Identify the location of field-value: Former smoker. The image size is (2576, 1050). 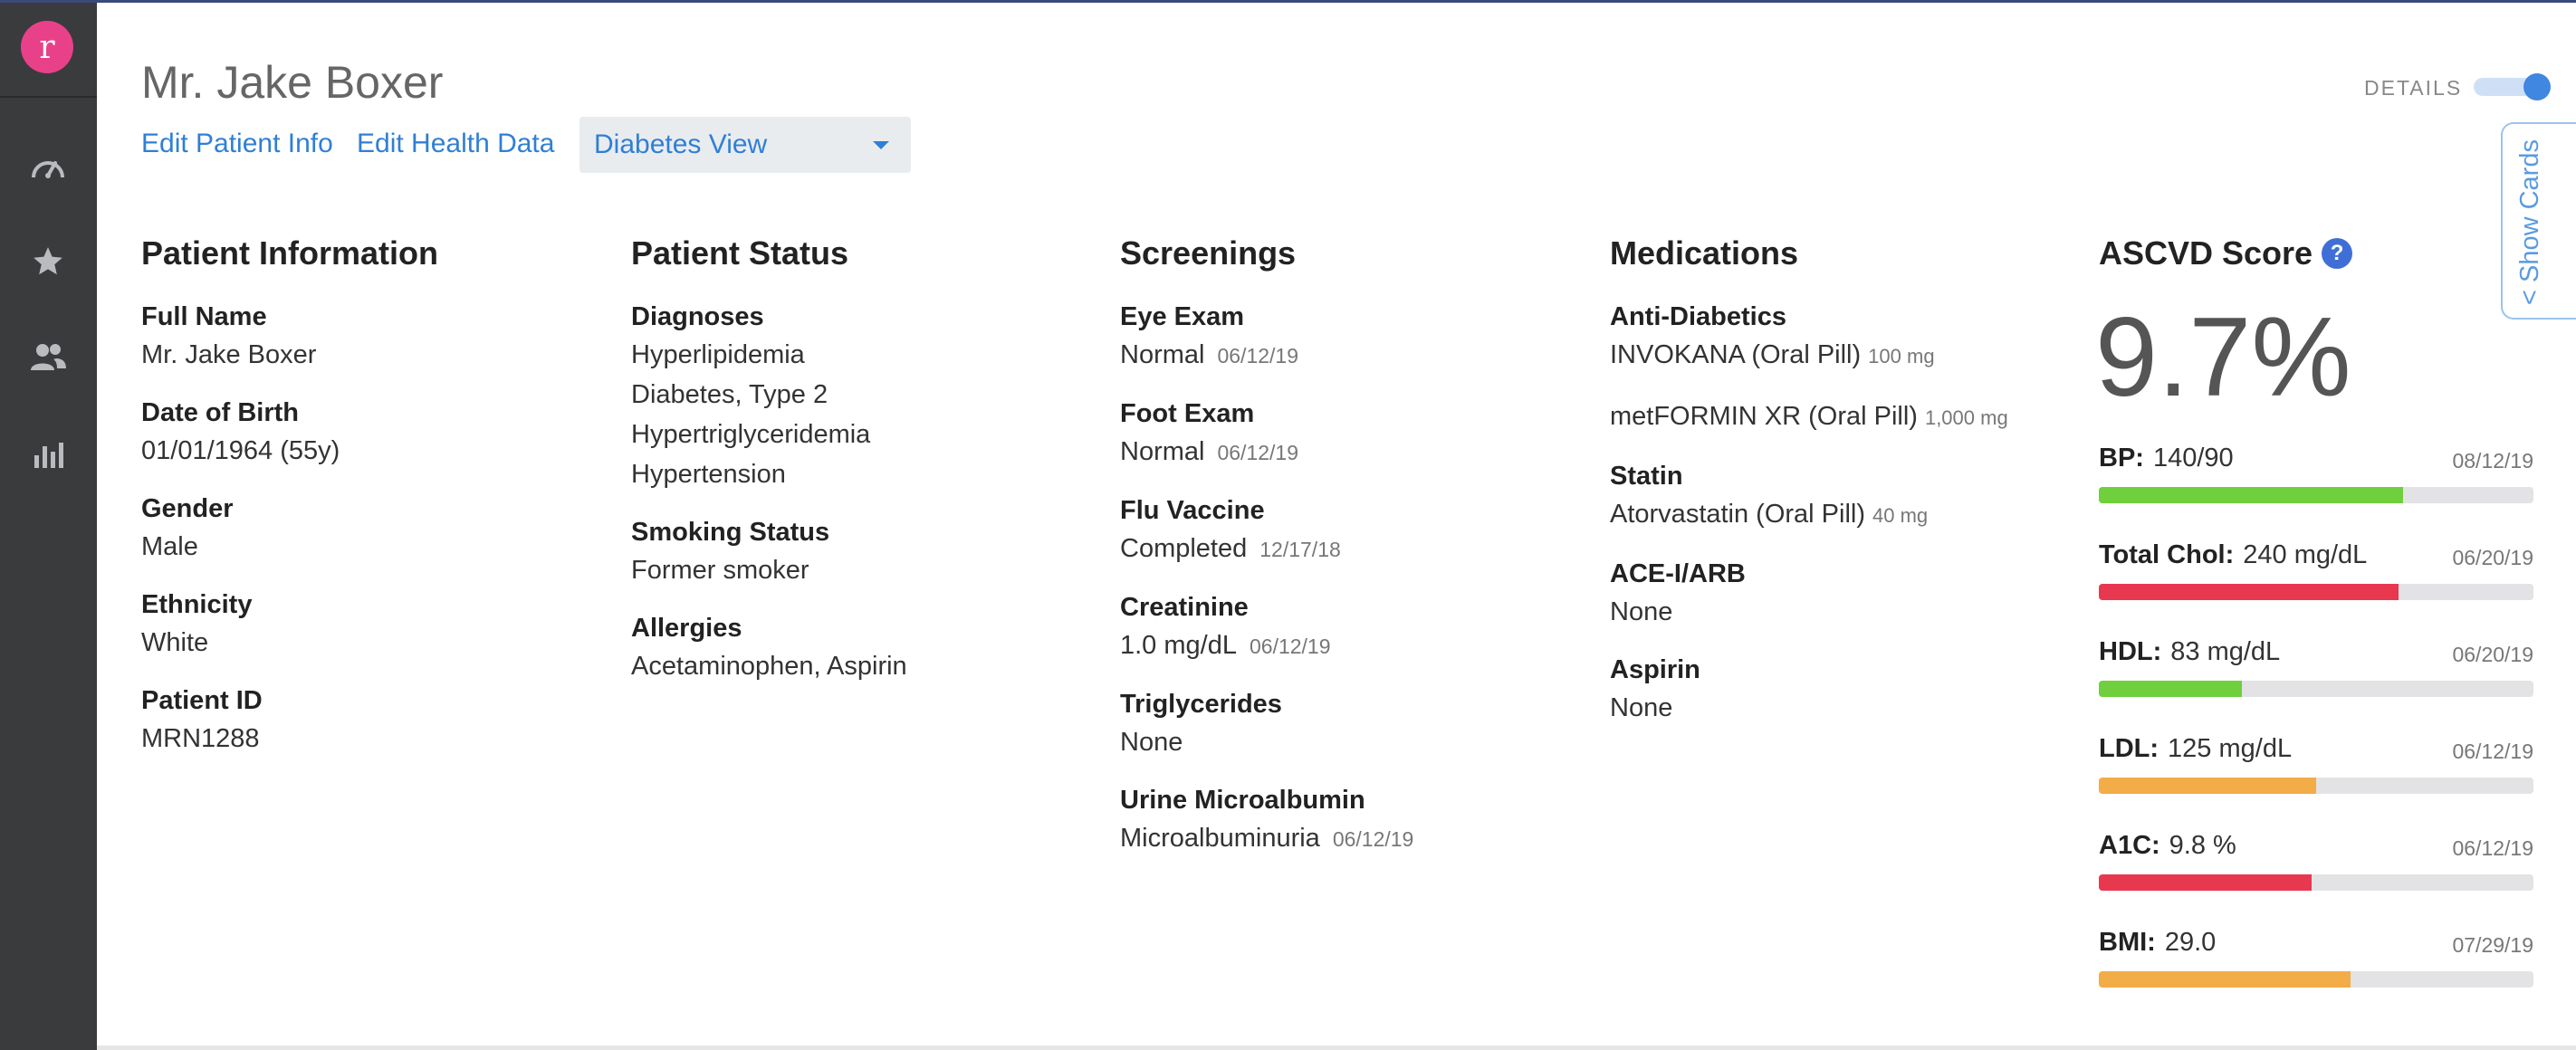
(720, 570).